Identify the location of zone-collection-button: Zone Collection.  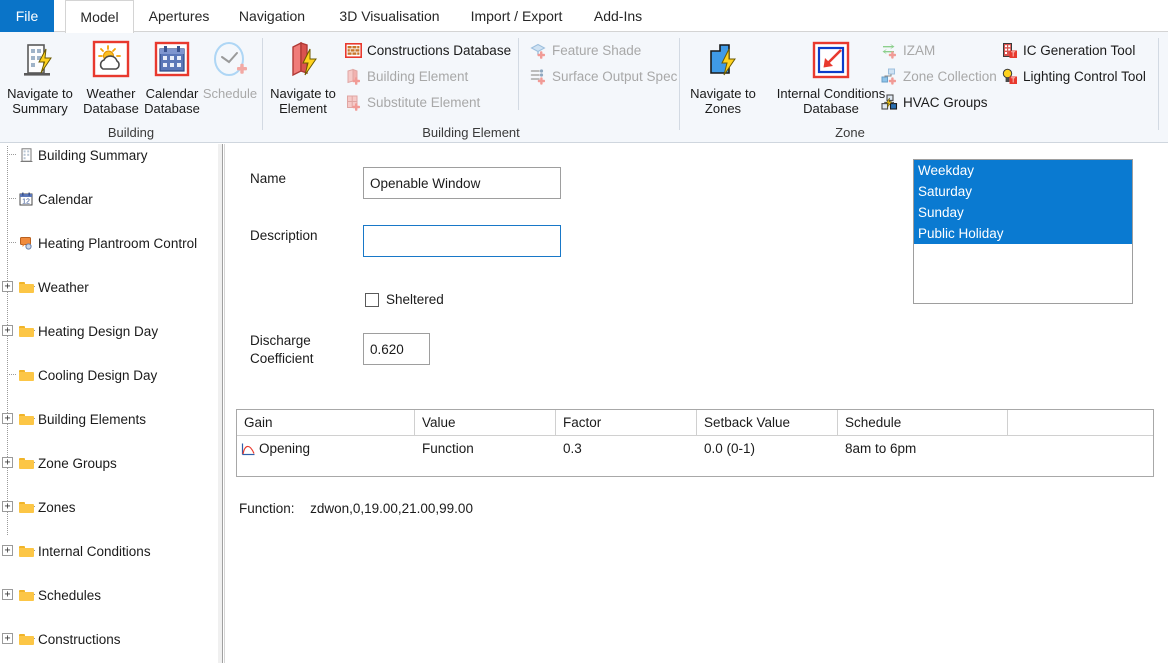
(938, 76).